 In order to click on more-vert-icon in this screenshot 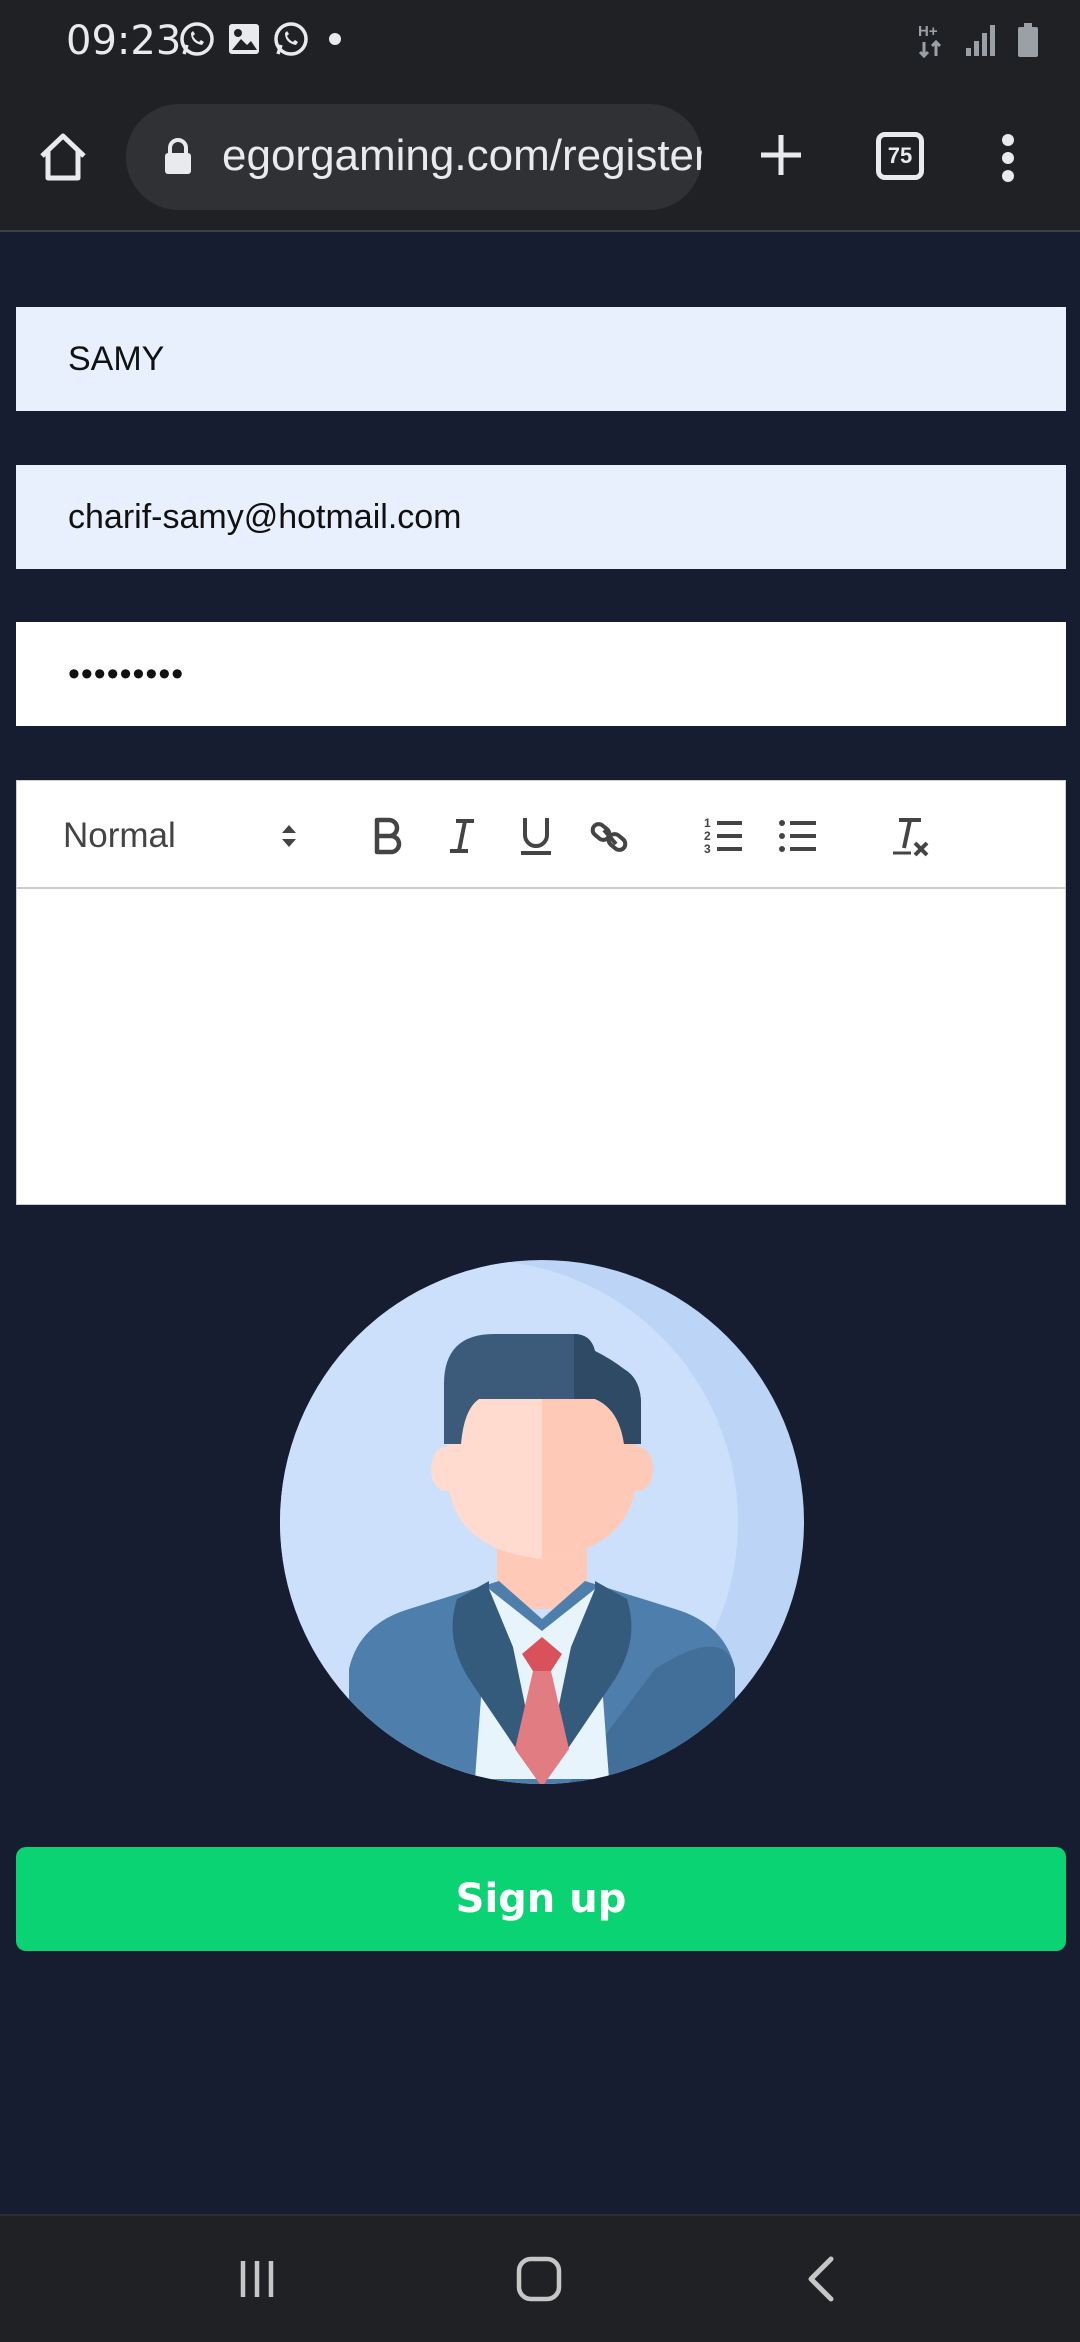, I will do `click(1008, 158)`.